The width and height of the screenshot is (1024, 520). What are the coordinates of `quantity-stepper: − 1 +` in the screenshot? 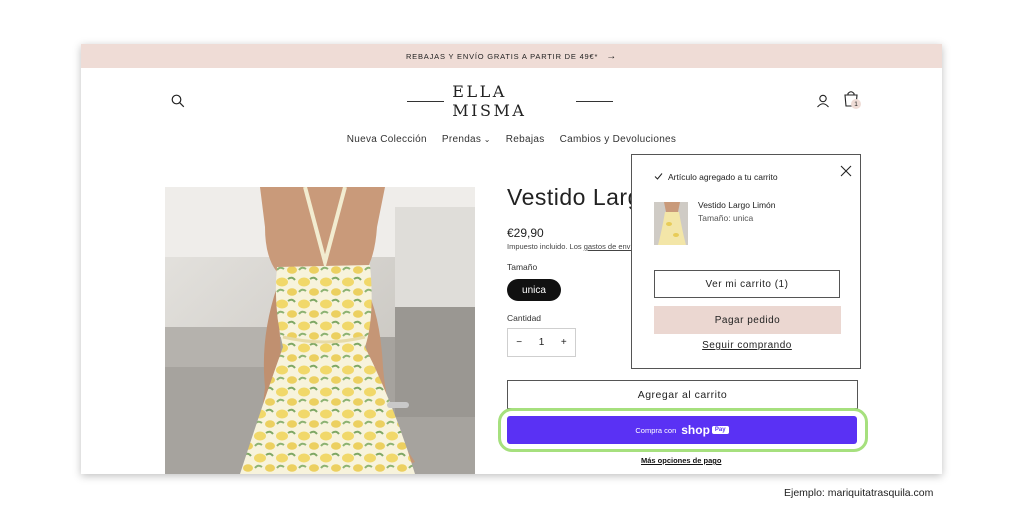 It's located at (541, 342).